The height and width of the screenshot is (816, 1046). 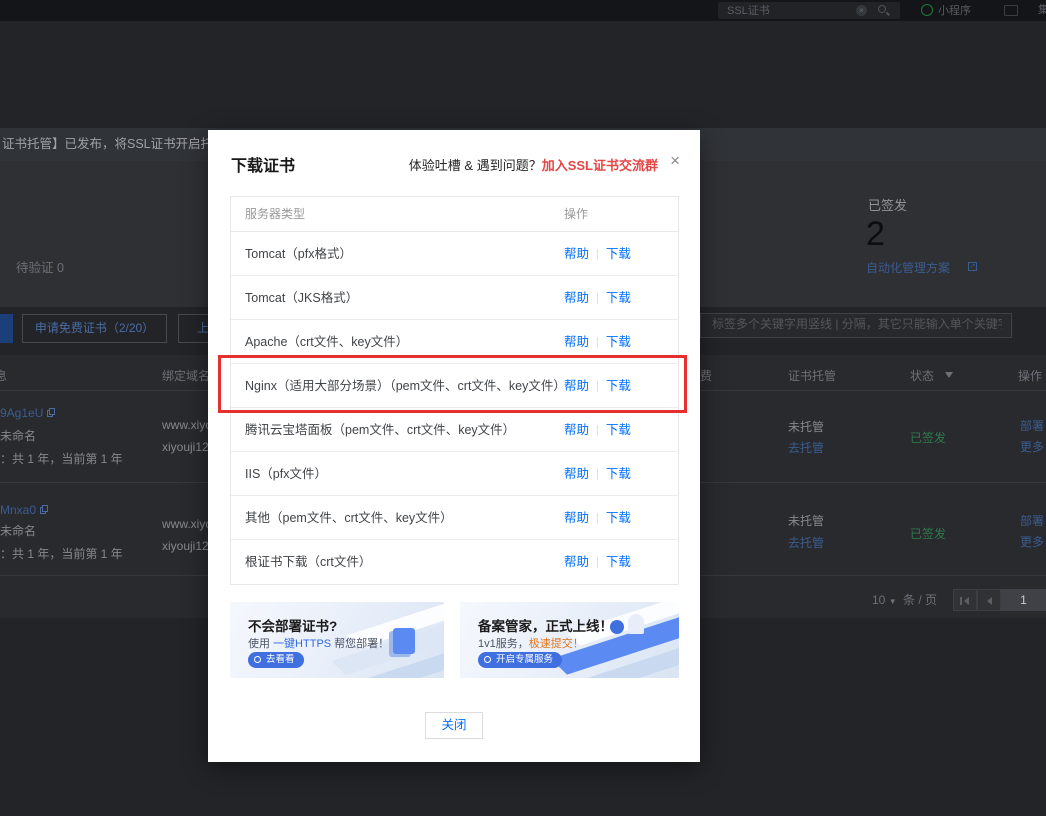 I want to click on top-nav-bar: × 小程序 集, so click(x=523, y=10).